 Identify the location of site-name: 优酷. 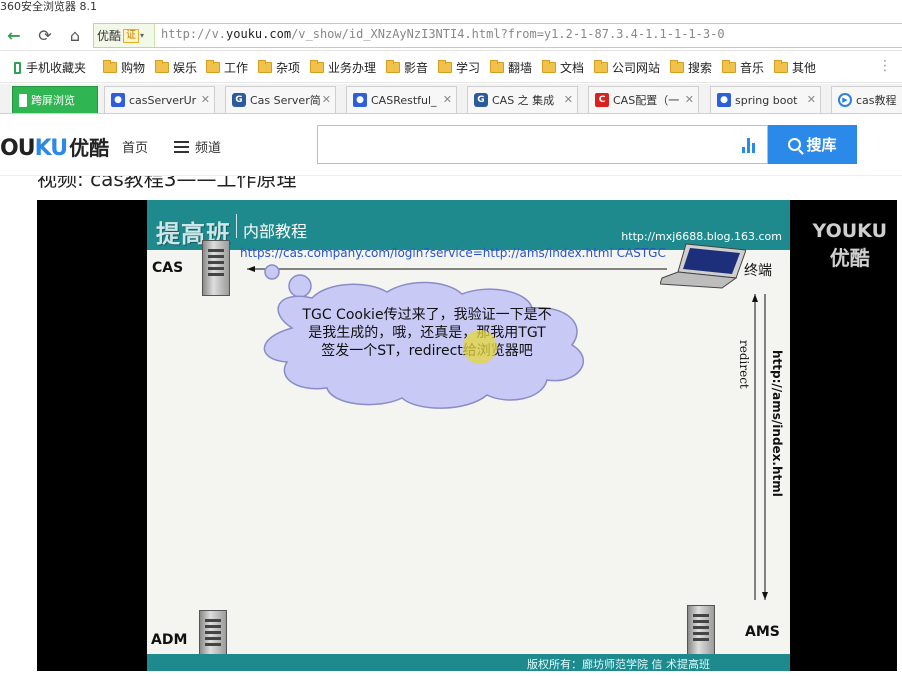
(109, 36).